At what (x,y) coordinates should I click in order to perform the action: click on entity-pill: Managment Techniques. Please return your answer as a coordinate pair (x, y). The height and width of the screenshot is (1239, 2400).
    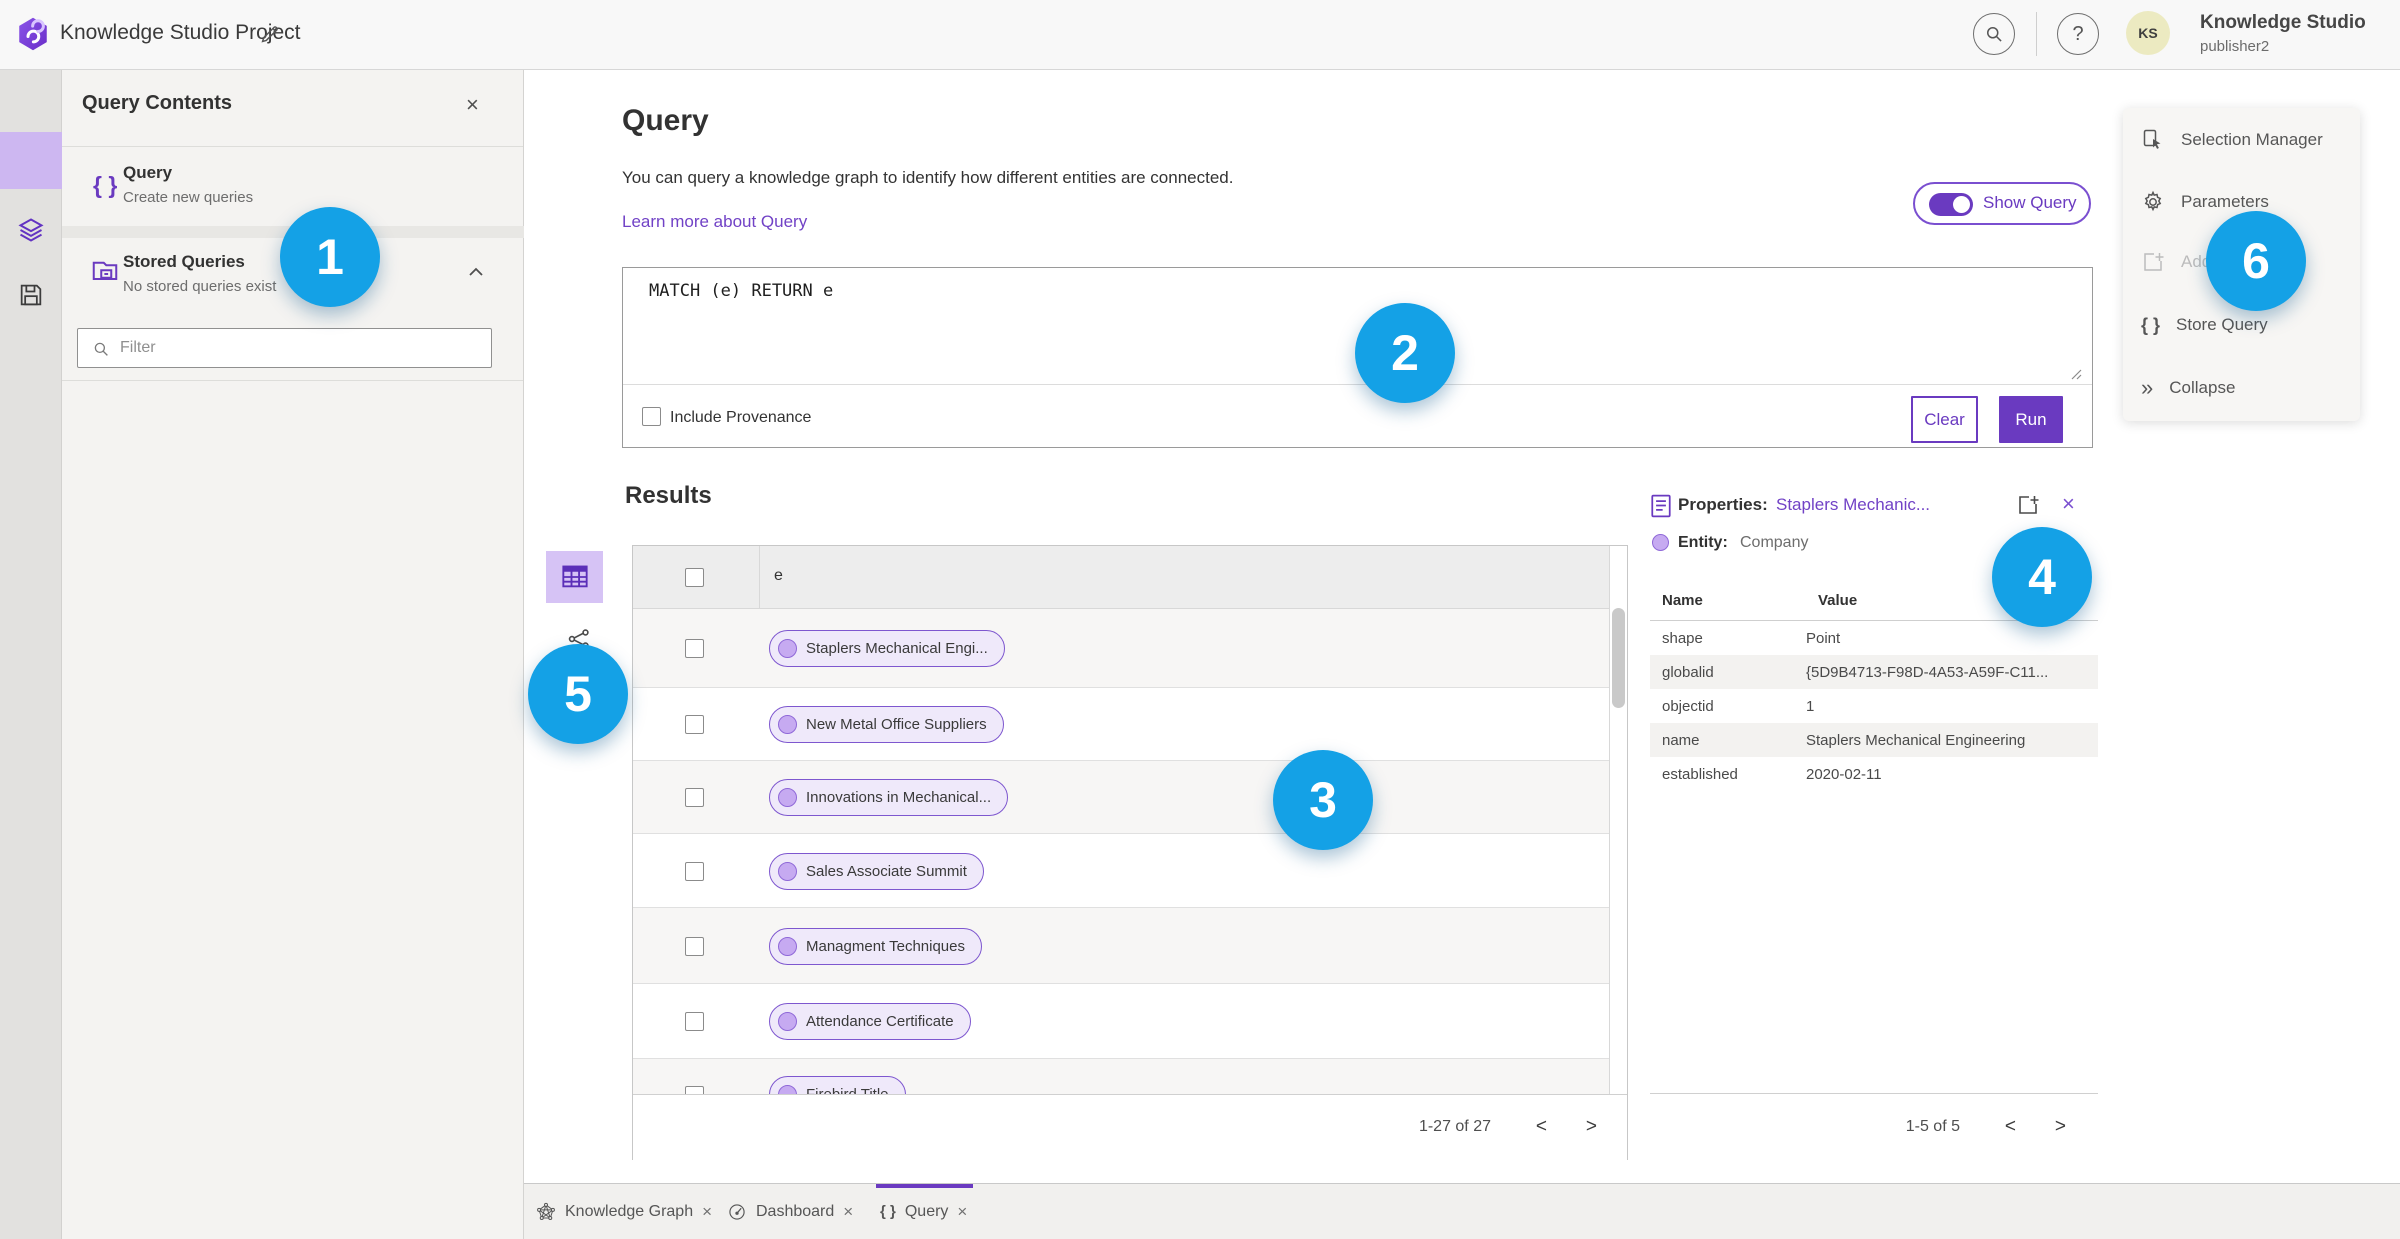
    Looking at the image, I should click on (875, 946).